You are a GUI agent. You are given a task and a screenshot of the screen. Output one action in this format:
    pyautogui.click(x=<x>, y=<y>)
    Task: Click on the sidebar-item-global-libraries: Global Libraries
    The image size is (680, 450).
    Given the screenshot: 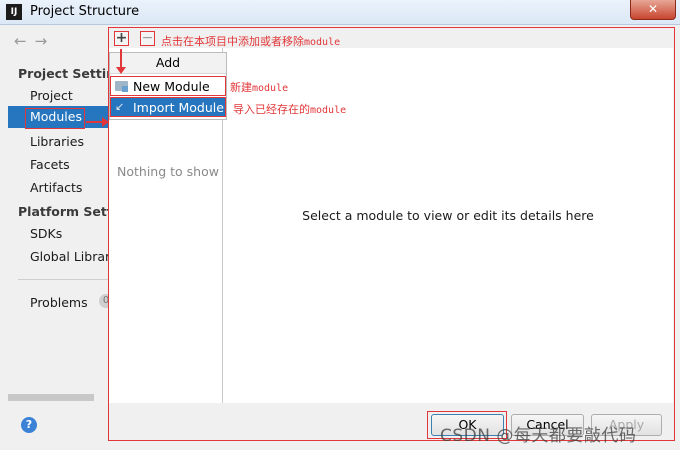 What is the action you would take?
    pyautogui.click(x=69, y=256)
    